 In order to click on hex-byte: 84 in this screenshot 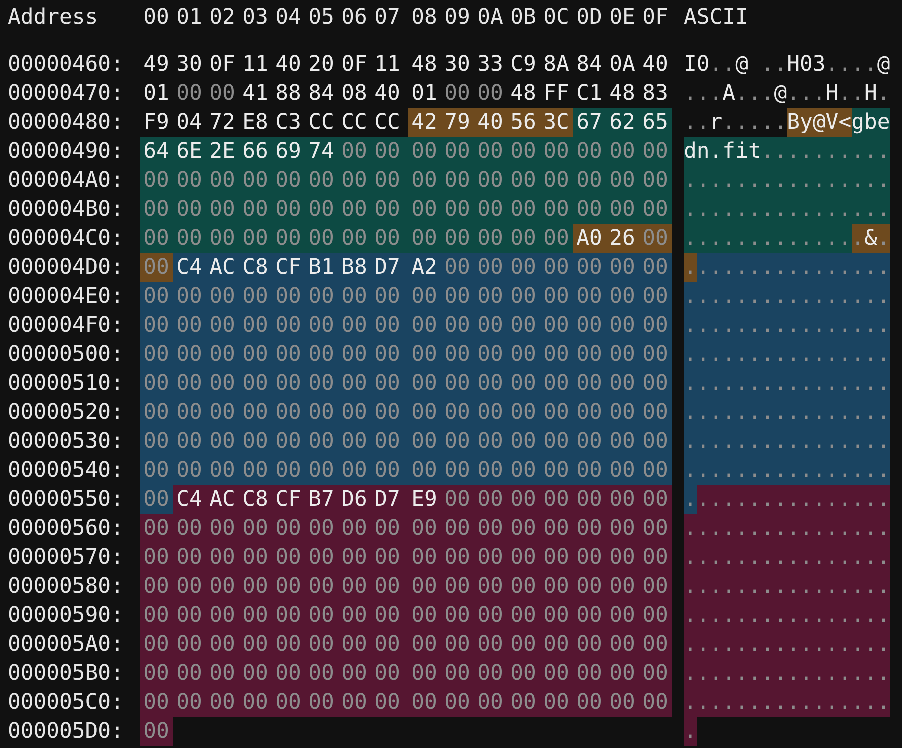, I will do `click(590, 64)`.